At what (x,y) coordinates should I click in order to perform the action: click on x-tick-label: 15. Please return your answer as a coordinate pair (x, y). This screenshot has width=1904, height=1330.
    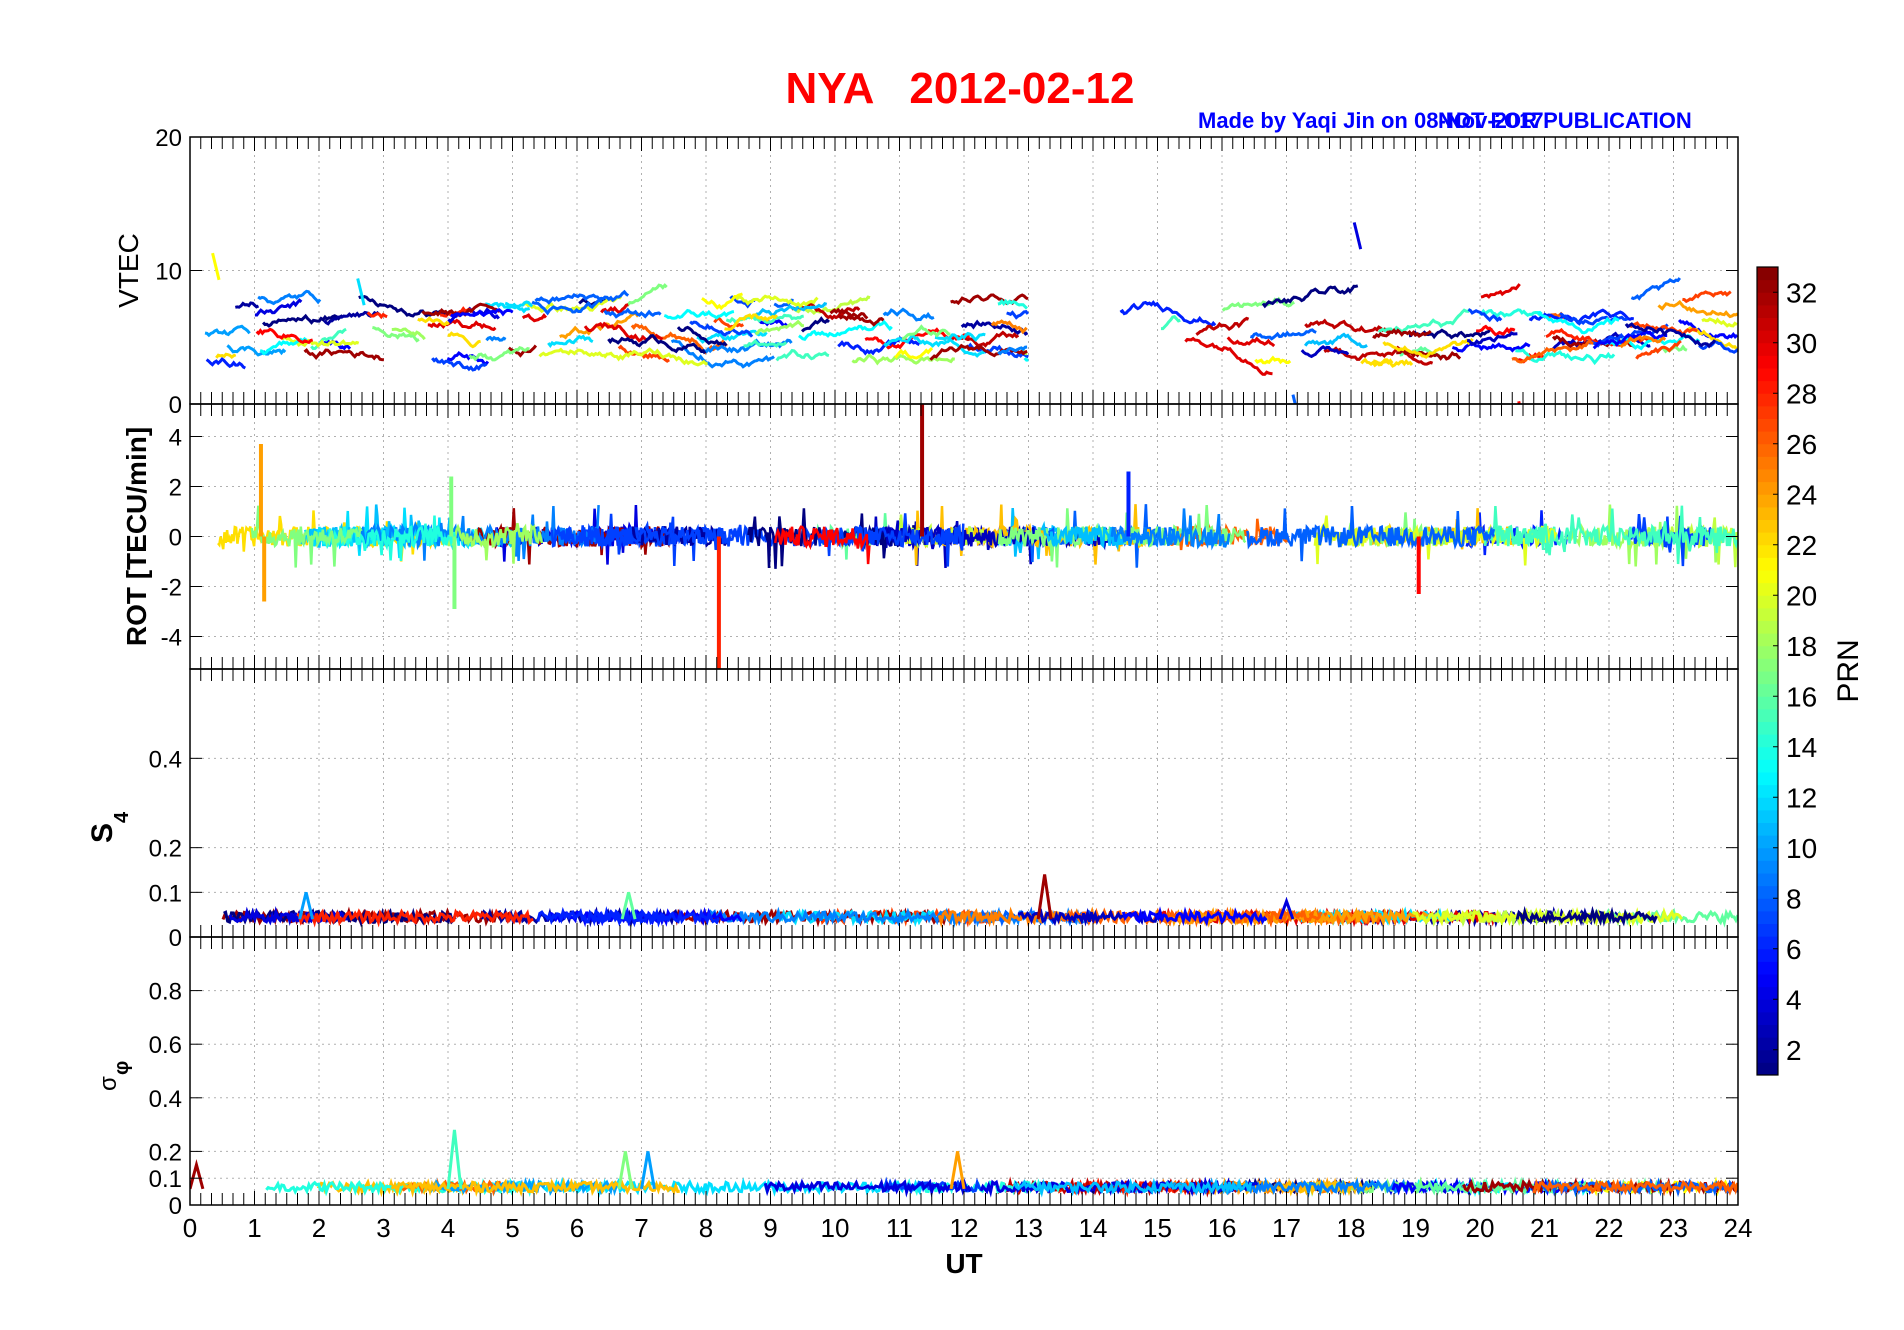
    Looking at the image, I should click on (1157, 1228).